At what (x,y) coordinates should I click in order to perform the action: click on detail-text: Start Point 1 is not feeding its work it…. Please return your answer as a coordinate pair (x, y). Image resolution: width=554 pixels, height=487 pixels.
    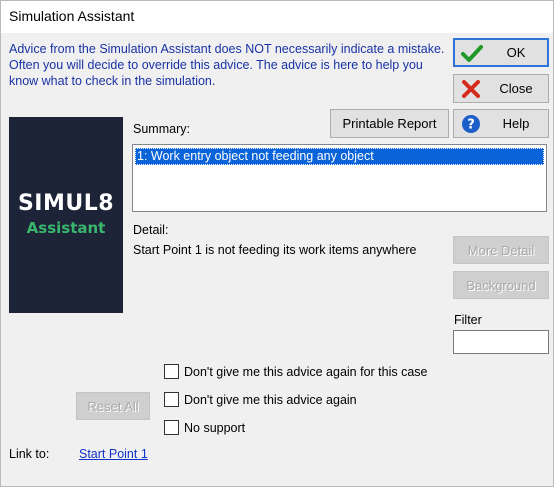
    Looking at the image, I should click on (275, 250).